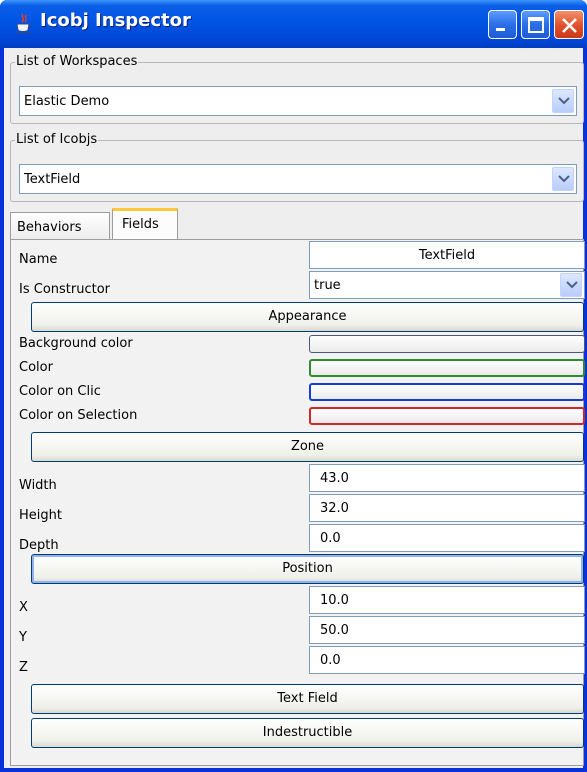 The height and width of the screenshot is (772, 587). Describe the element at coordinates (67, 101) in the screenshot. I see `workspace-selected: Elastic Demo` at that location.